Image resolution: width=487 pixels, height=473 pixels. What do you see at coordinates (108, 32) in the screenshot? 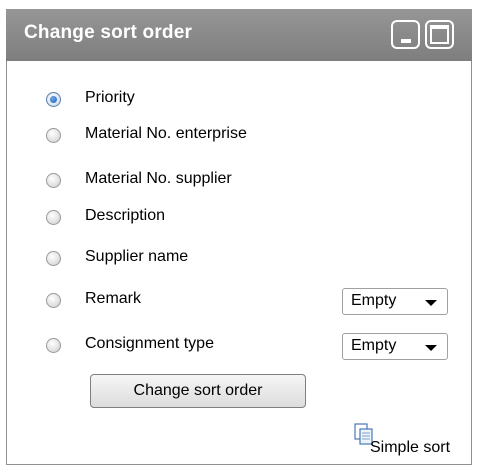
I see `panel-title: Change sort order` at bounding box center [108, 32].